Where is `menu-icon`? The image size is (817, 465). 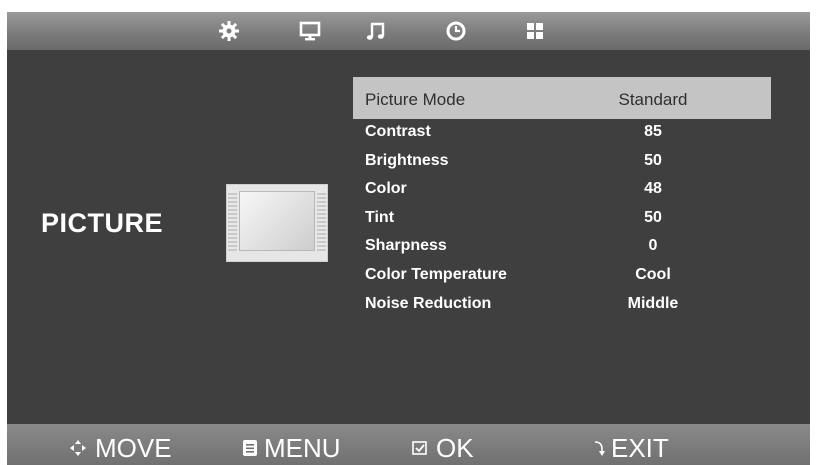
menu-icon is located at coordinates (250, 448).